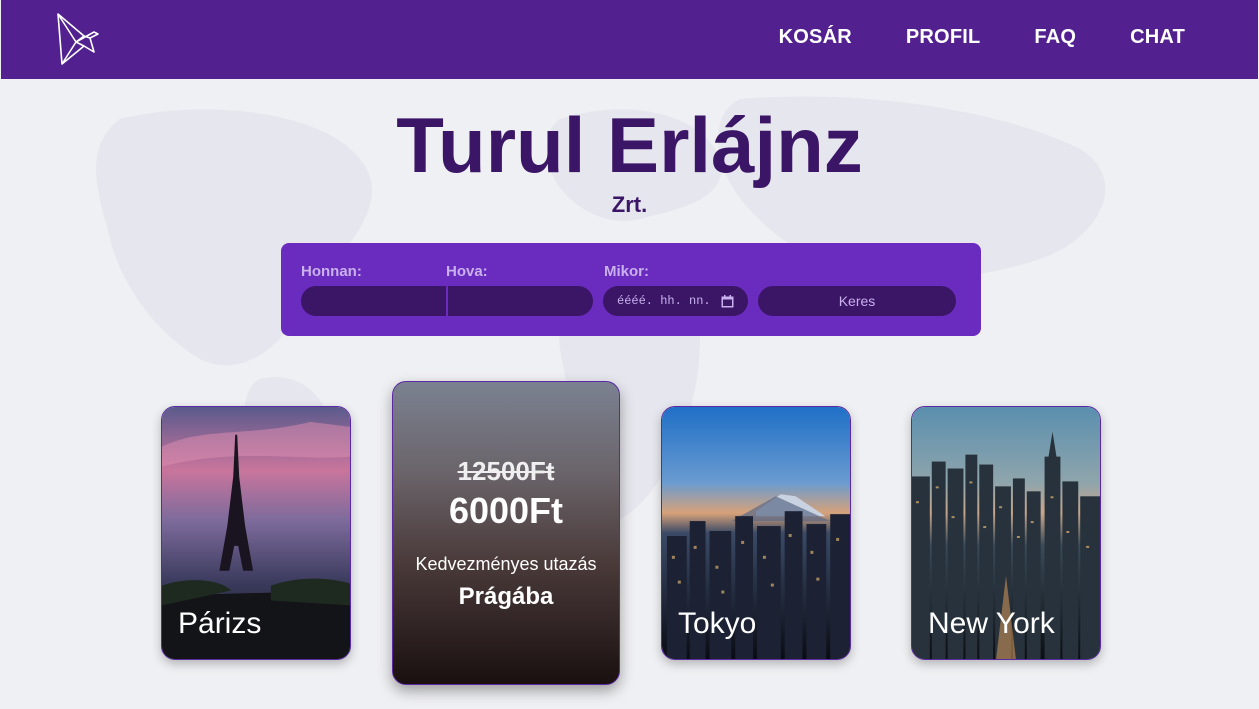 The height and width of the screenshot is (709, 1259). Describe the element at coordinates (756, 533) in the screenshot. I see `destination-card-tokyo: Tokyo` at that location.